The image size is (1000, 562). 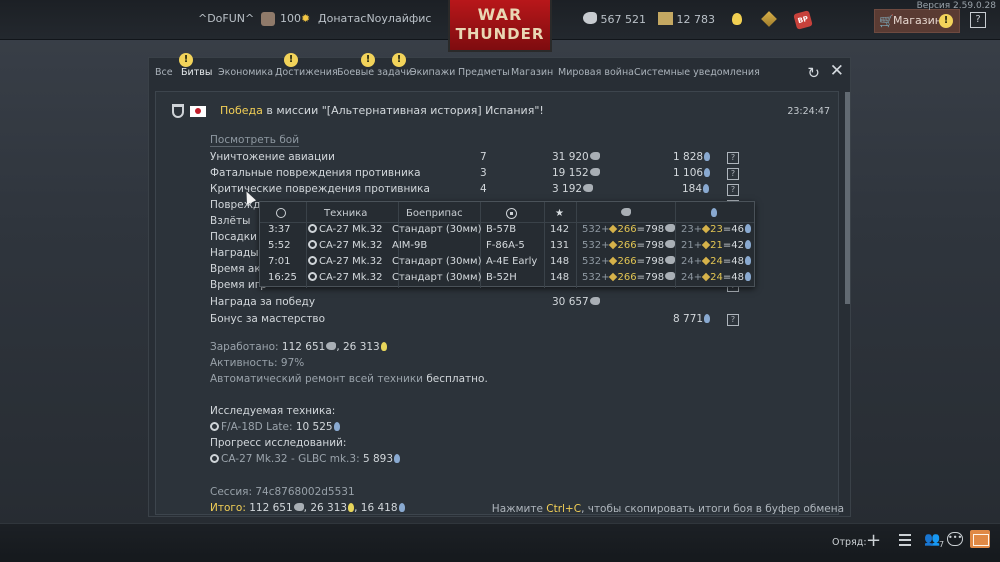 What do you see at coordinates (597, 189) in the screenshot?
I see `stat-silver: 3 192` at bounding box center [597, 189].